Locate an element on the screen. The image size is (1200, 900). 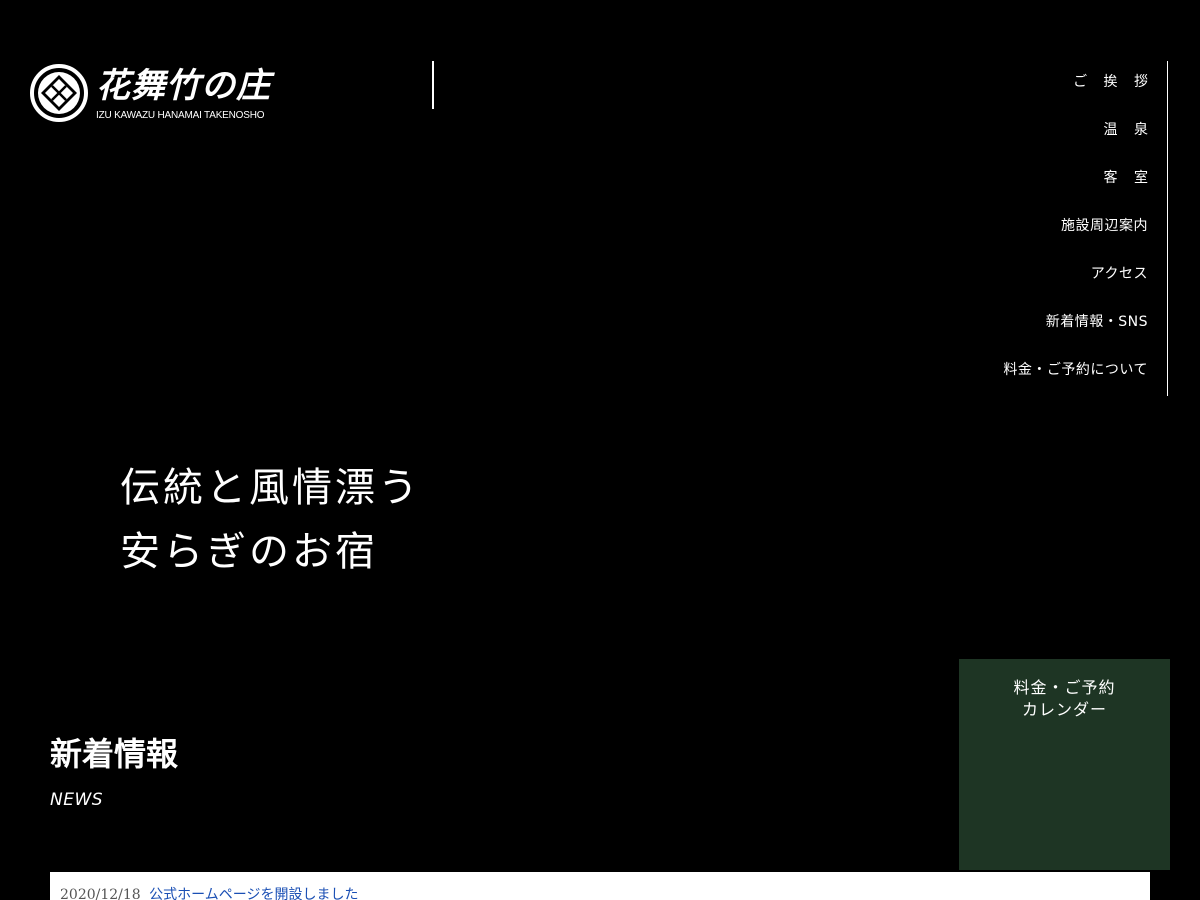
booking-label-line-1: 料金・ご予約 is located at coordinates (1064, 687).